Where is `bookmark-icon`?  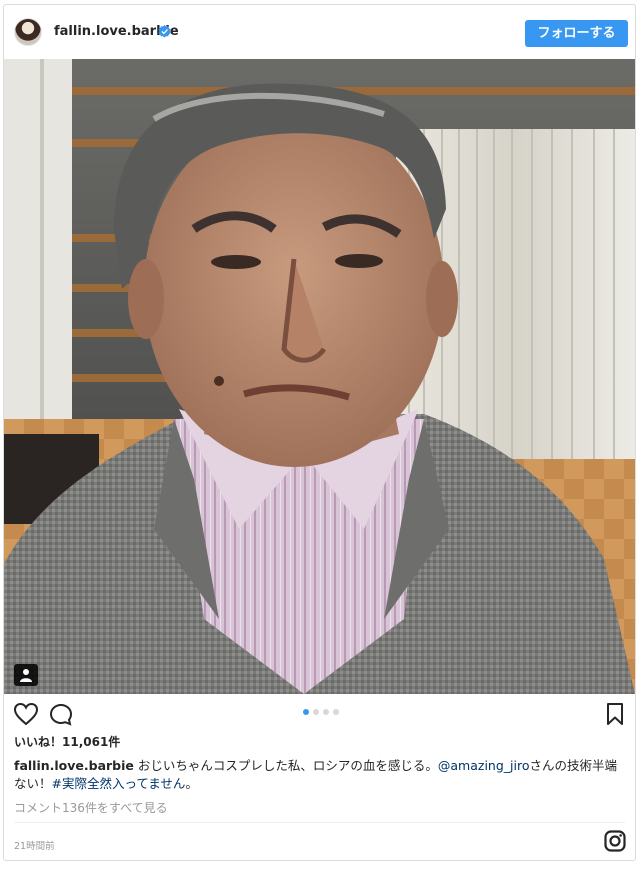 bookmark-icon is located at coordinates (615, 714).